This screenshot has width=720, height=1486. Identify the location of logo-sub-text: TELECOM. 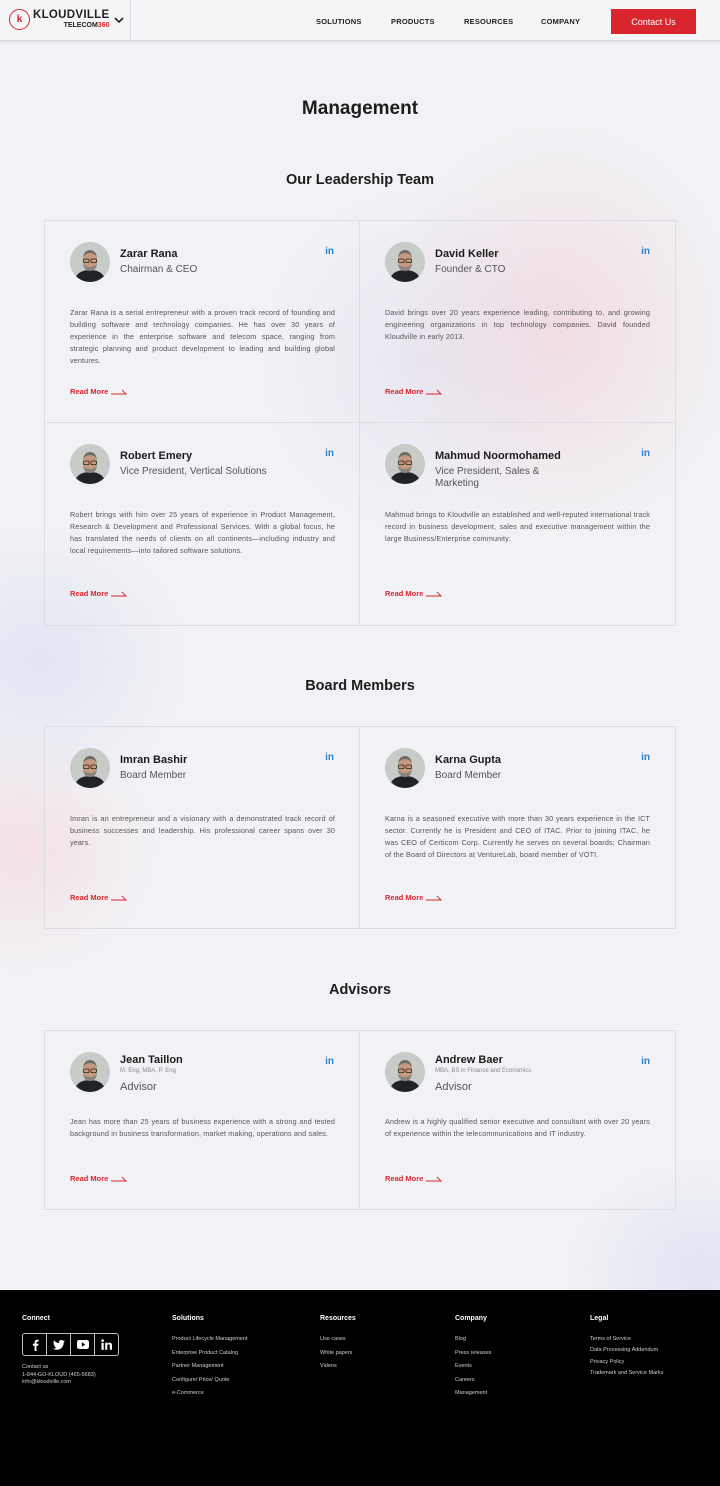
(80, 26).